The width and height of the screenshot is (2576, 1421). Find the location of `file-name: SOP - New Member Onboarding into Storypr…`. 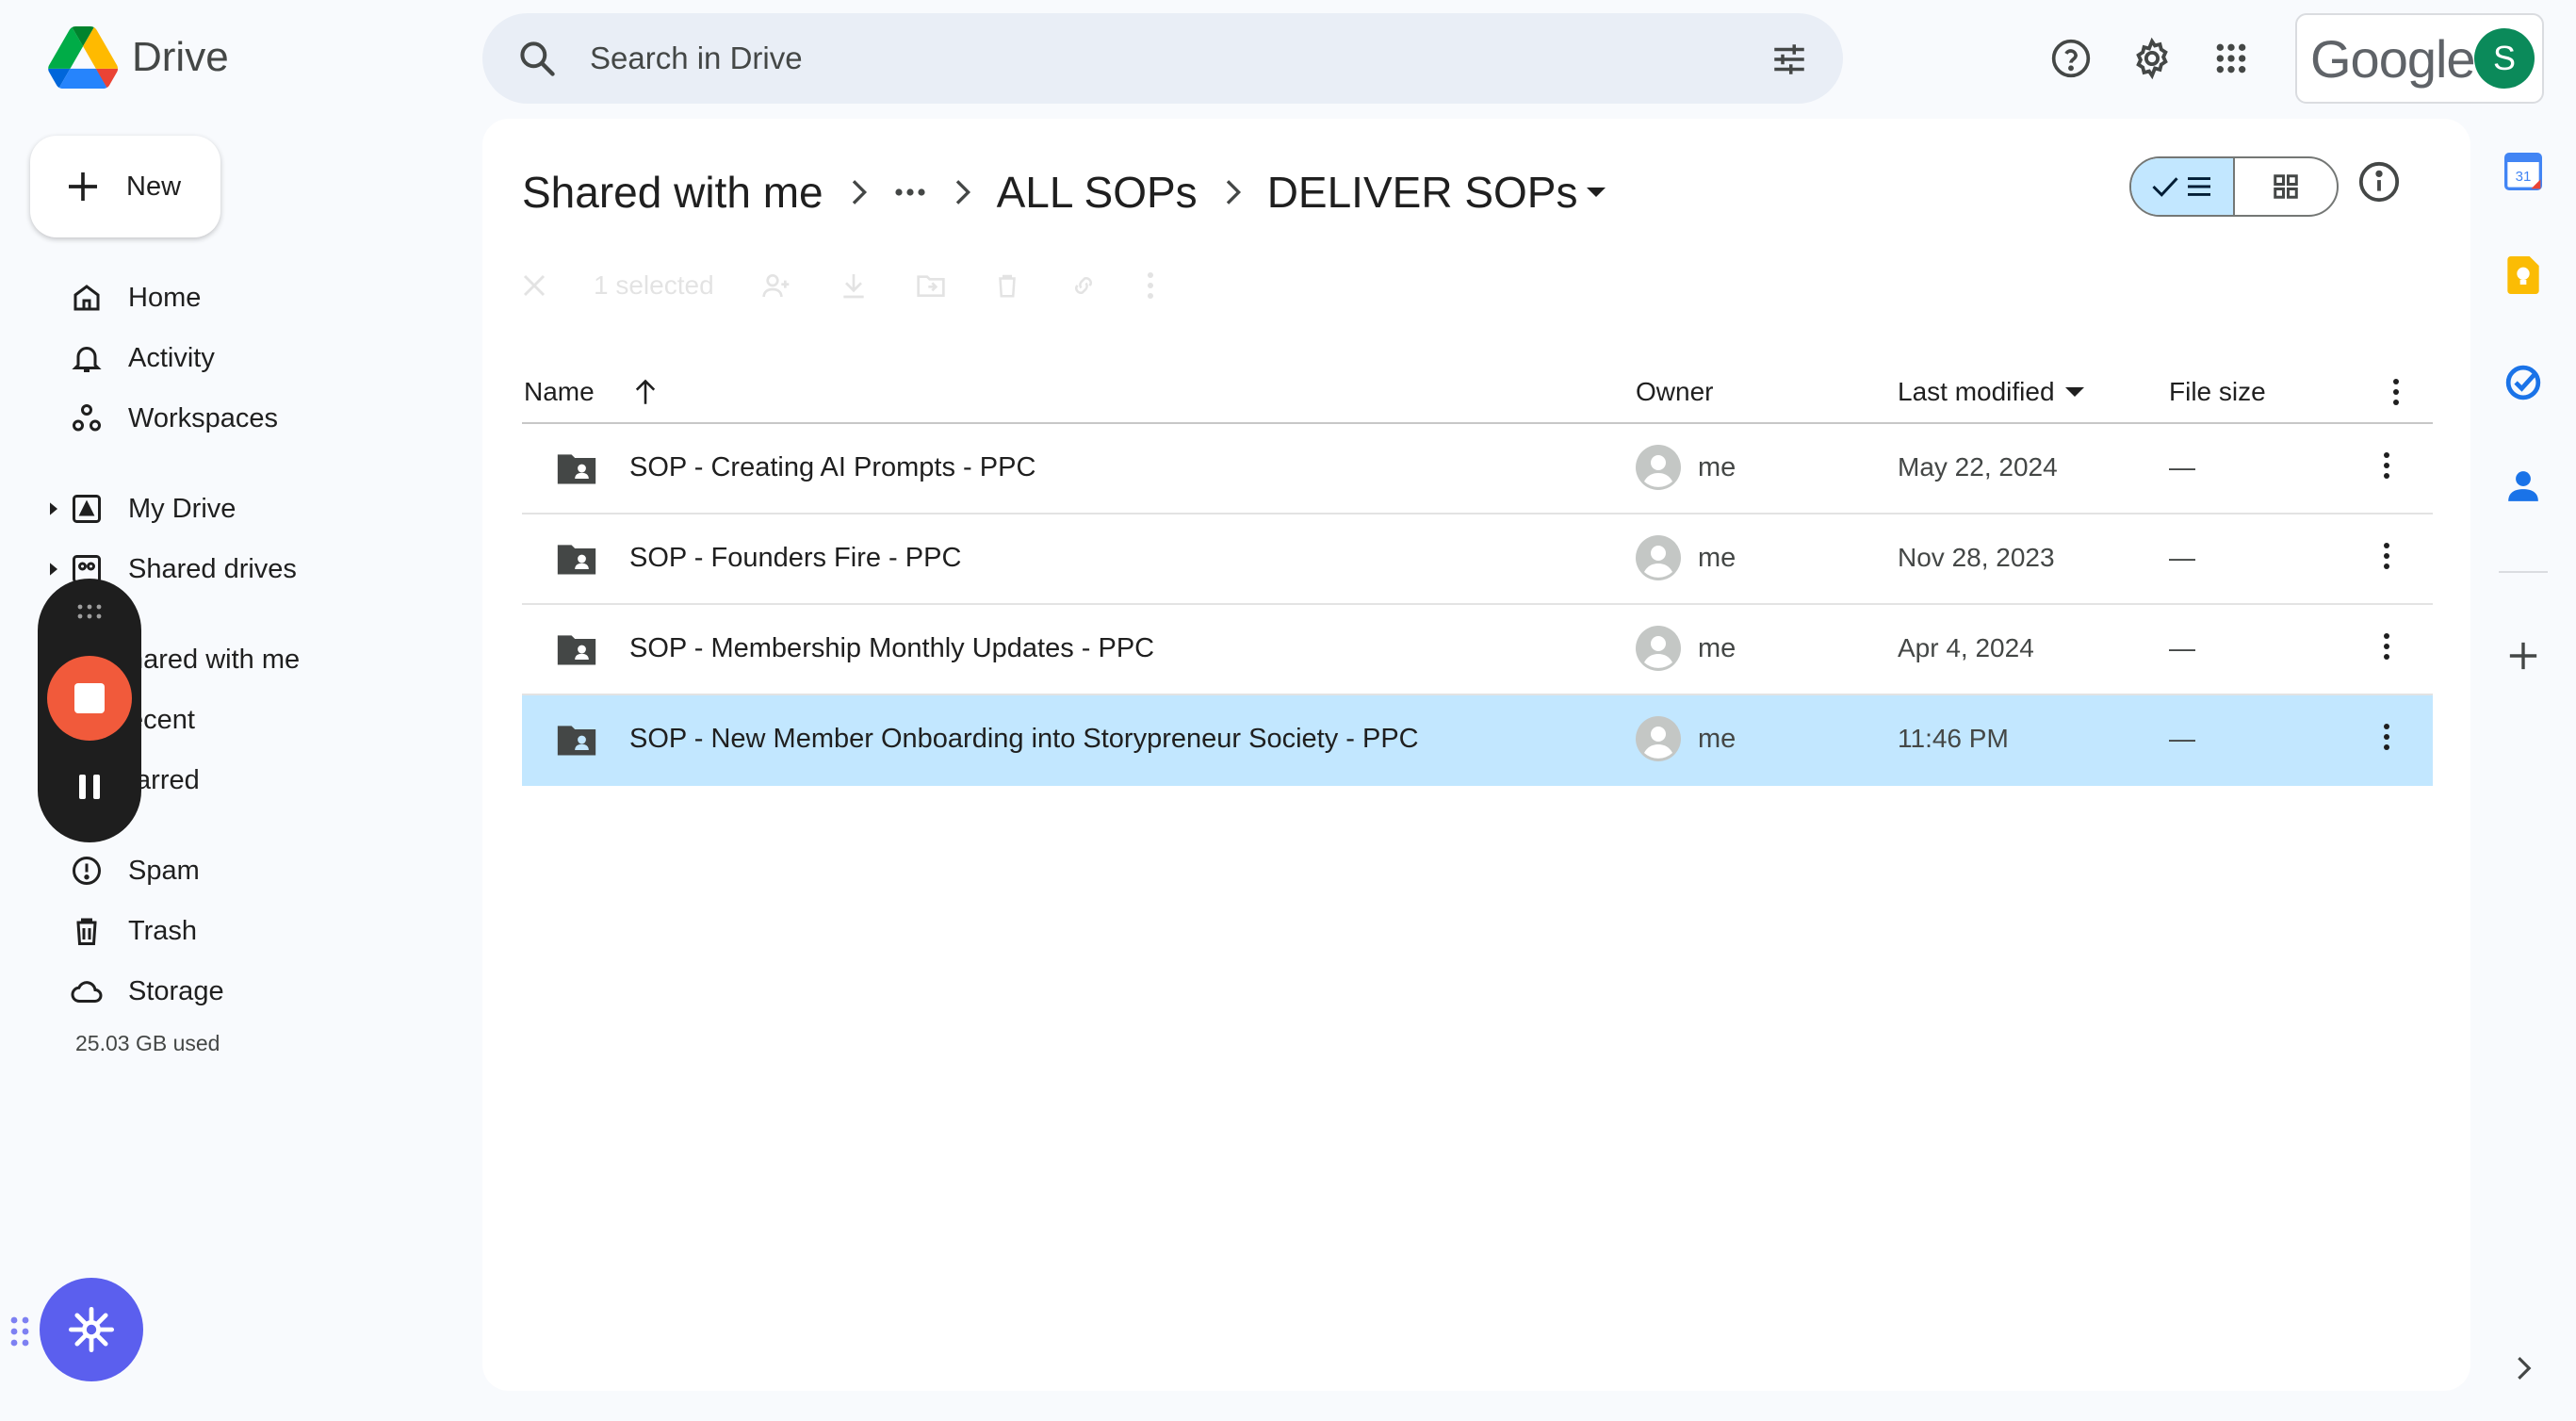

file-name: SOP - New Member Onboarding into Storypr… is located at coordinates (1024, 739).